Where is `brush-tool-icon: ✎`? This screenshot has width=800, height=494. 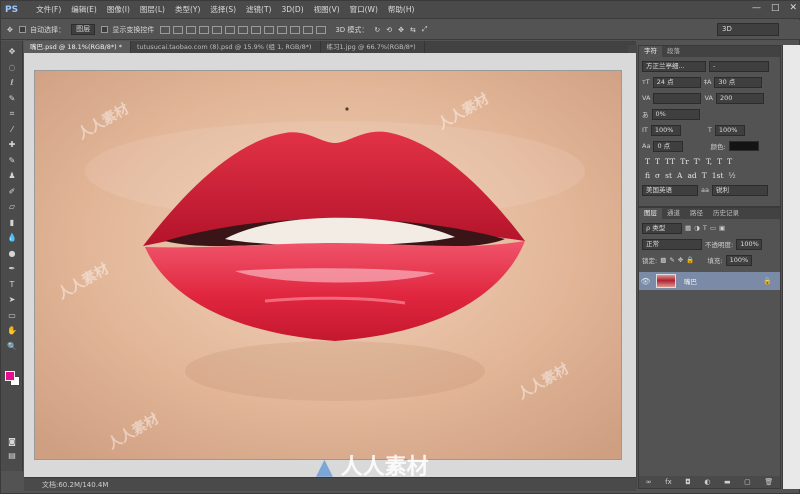
brush-tool-icon: ✎ is located at coordinates (12, 160).